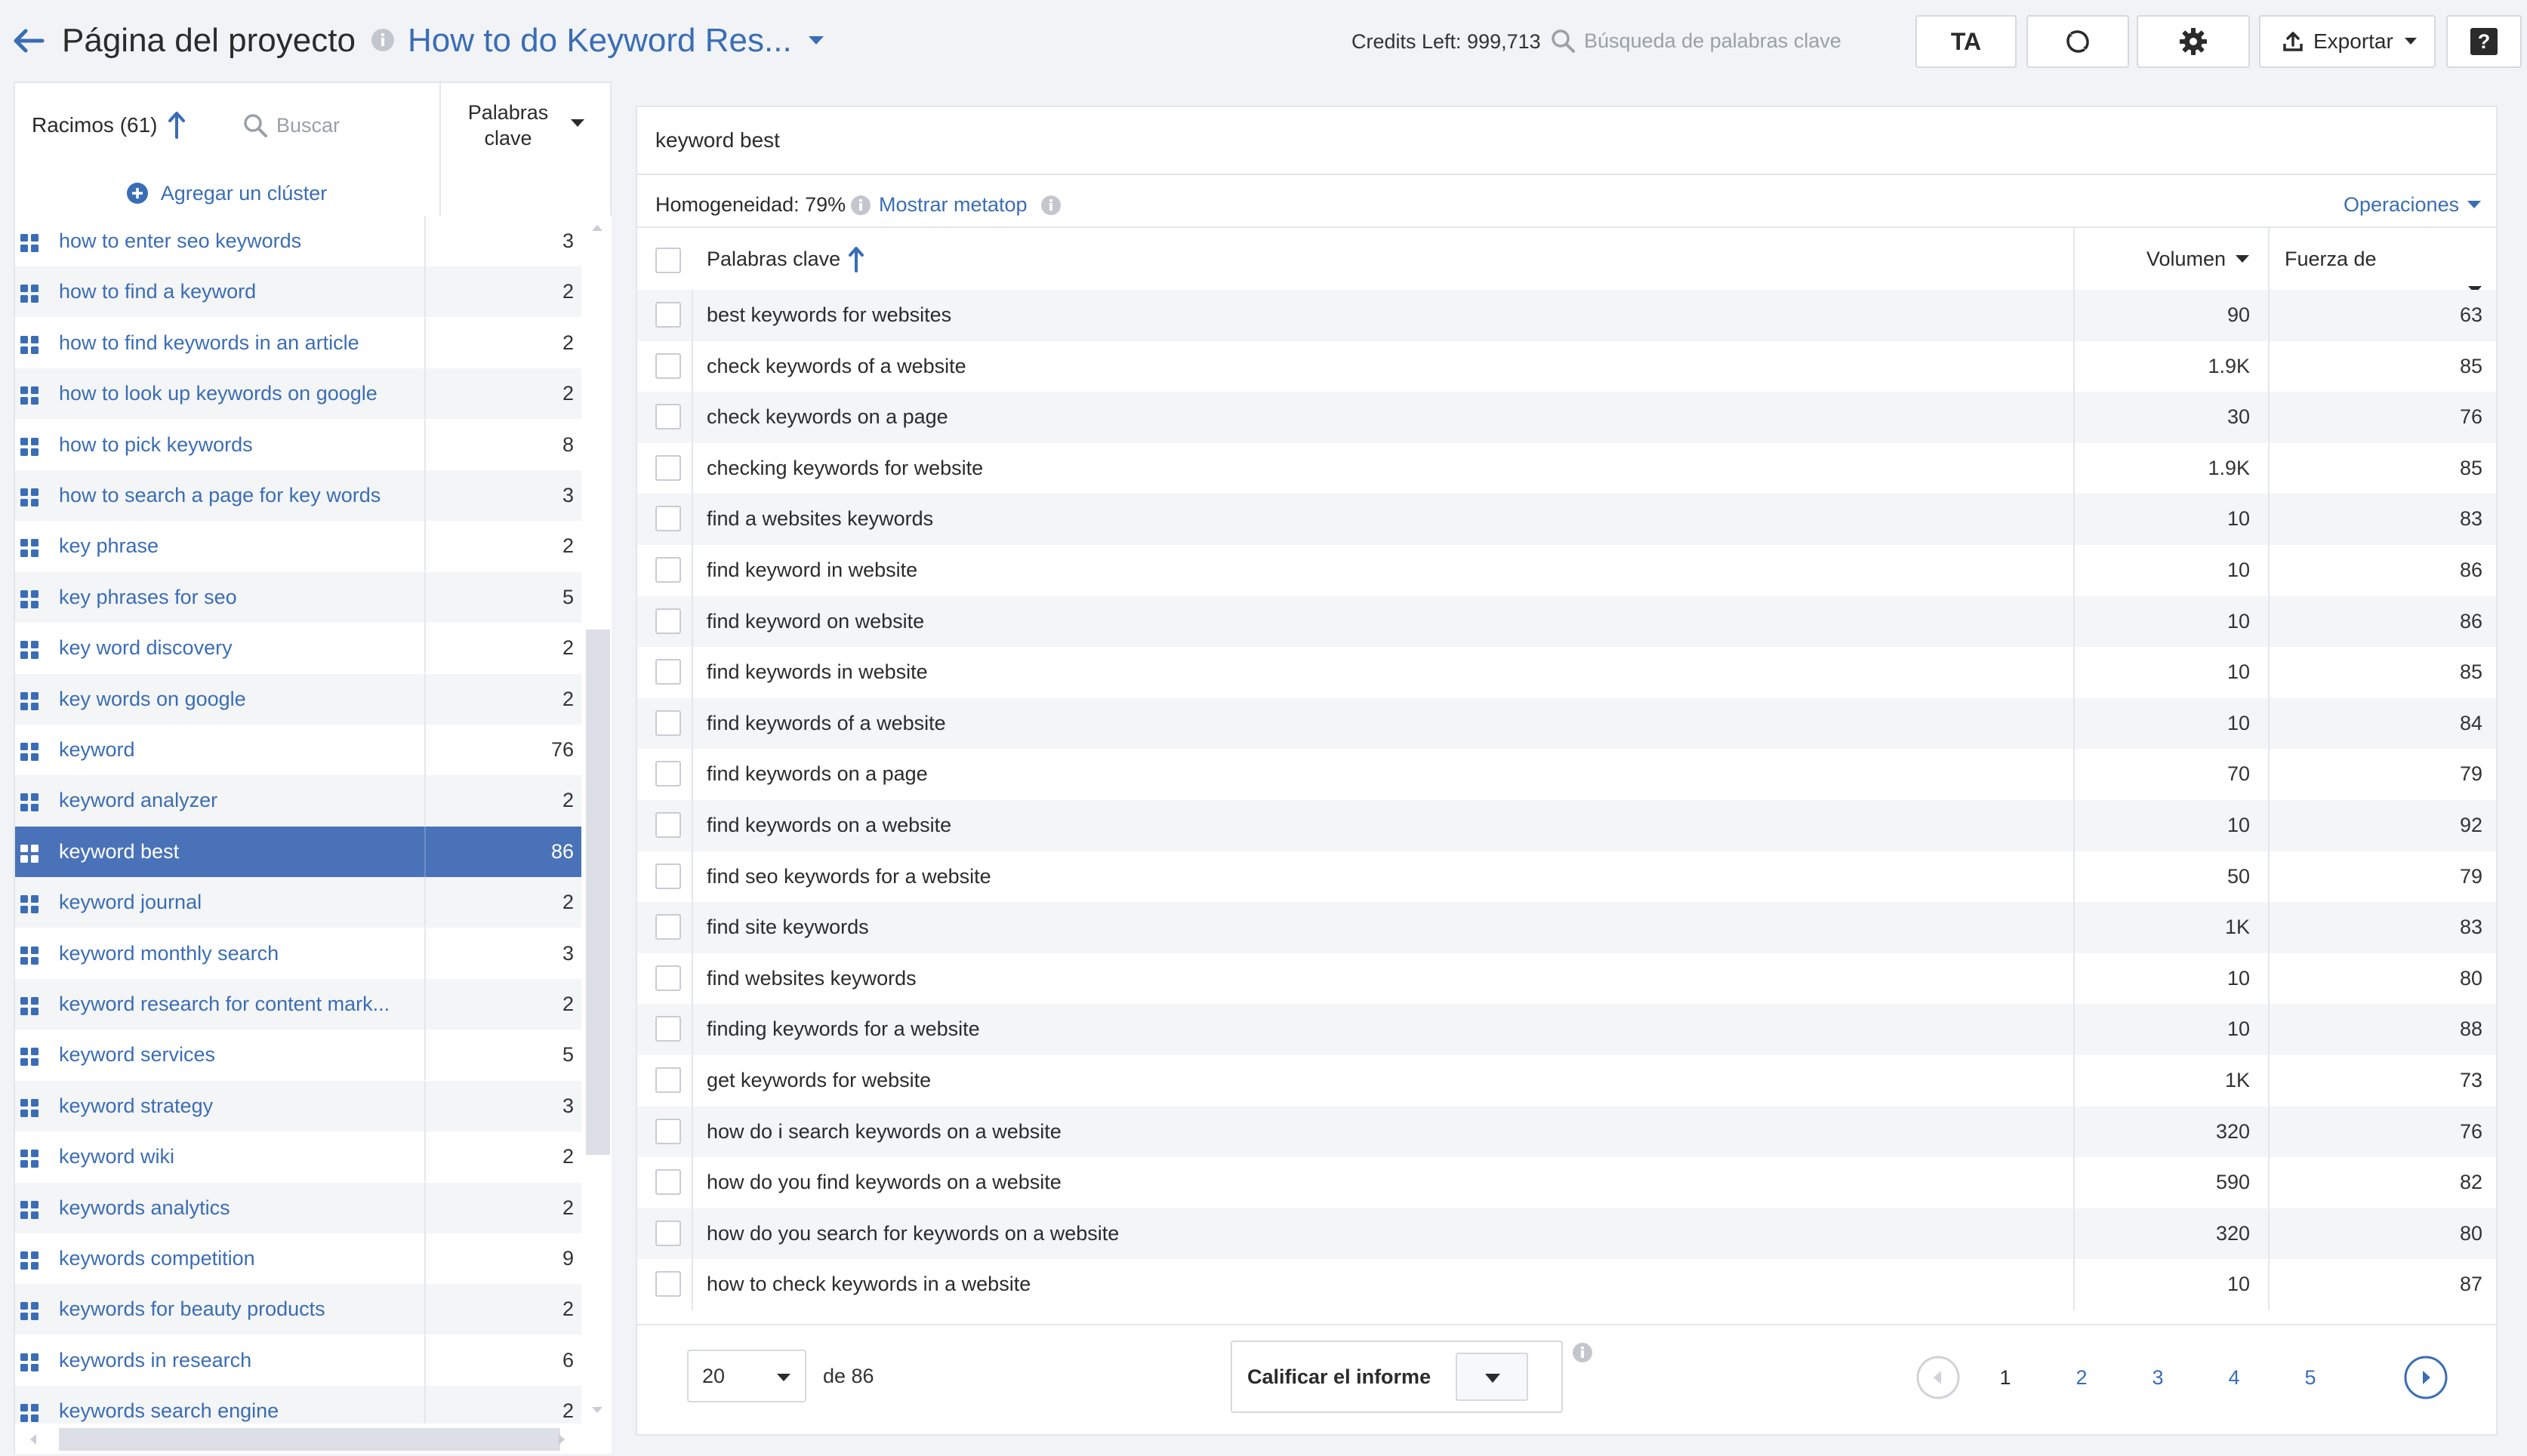  I want to click on page-number-3: 3, so click(2157, 1377).